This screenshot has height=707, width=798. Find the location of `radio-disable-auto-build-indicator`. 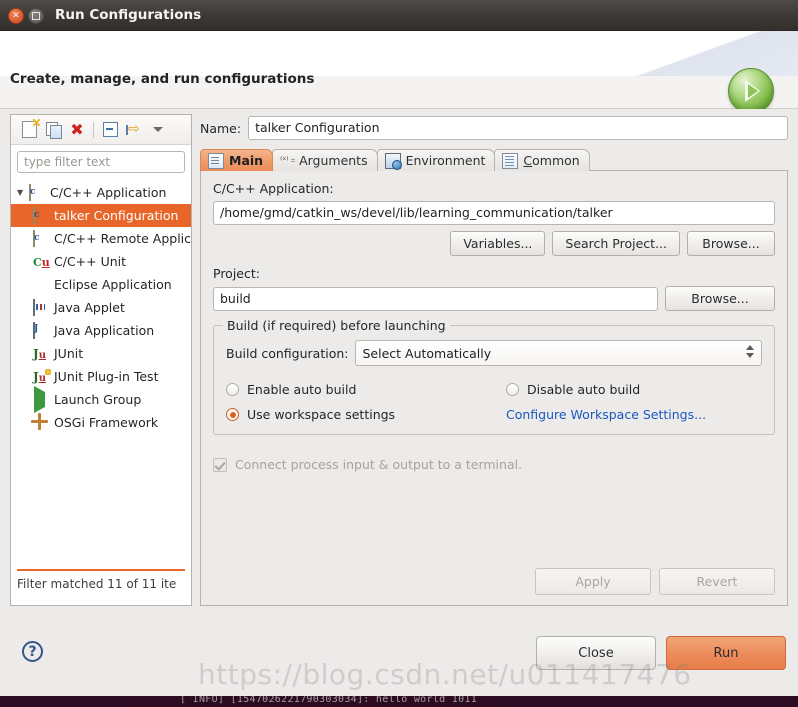

radio-disable-auto-build-indicator is located at coordinates (512, 389).